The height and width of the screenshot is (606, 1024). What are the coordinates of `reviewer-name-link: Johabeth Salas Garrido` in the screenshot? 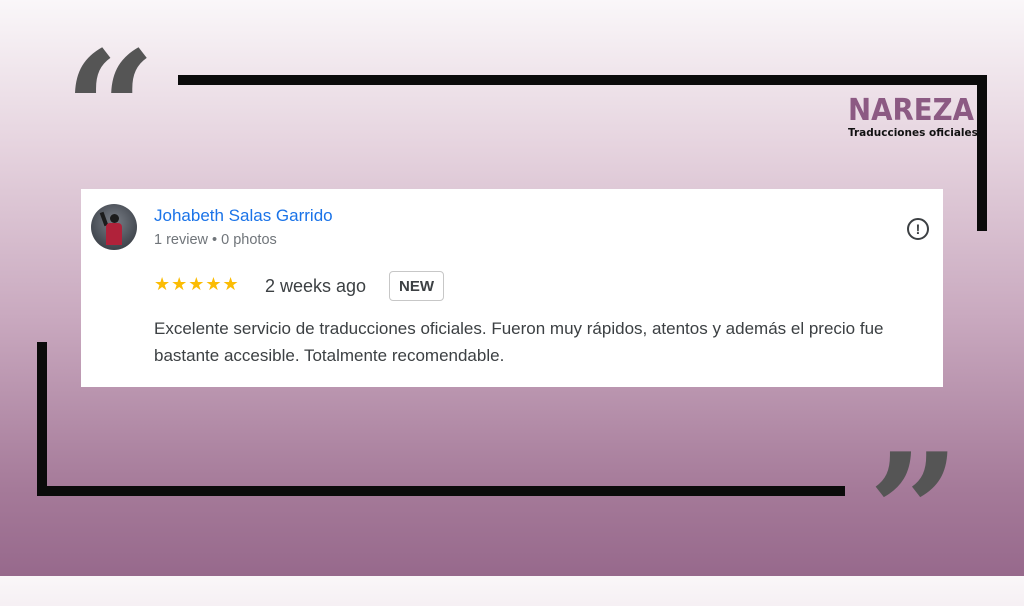 It's located at (243, 216).